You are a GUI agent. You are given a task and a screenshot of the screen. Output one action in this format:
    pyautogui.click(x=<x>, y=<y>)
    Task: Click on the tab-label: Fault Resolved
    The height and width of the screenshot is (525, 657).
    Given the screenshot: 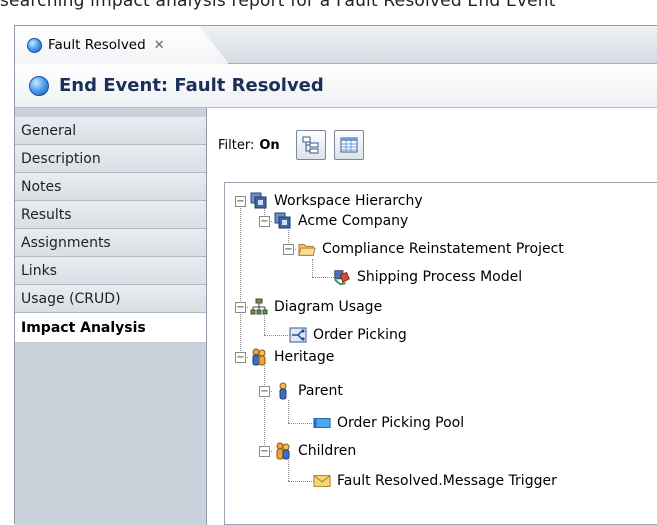 What is the action you would take?
    pyautogui.click(x=97, y=45)
    